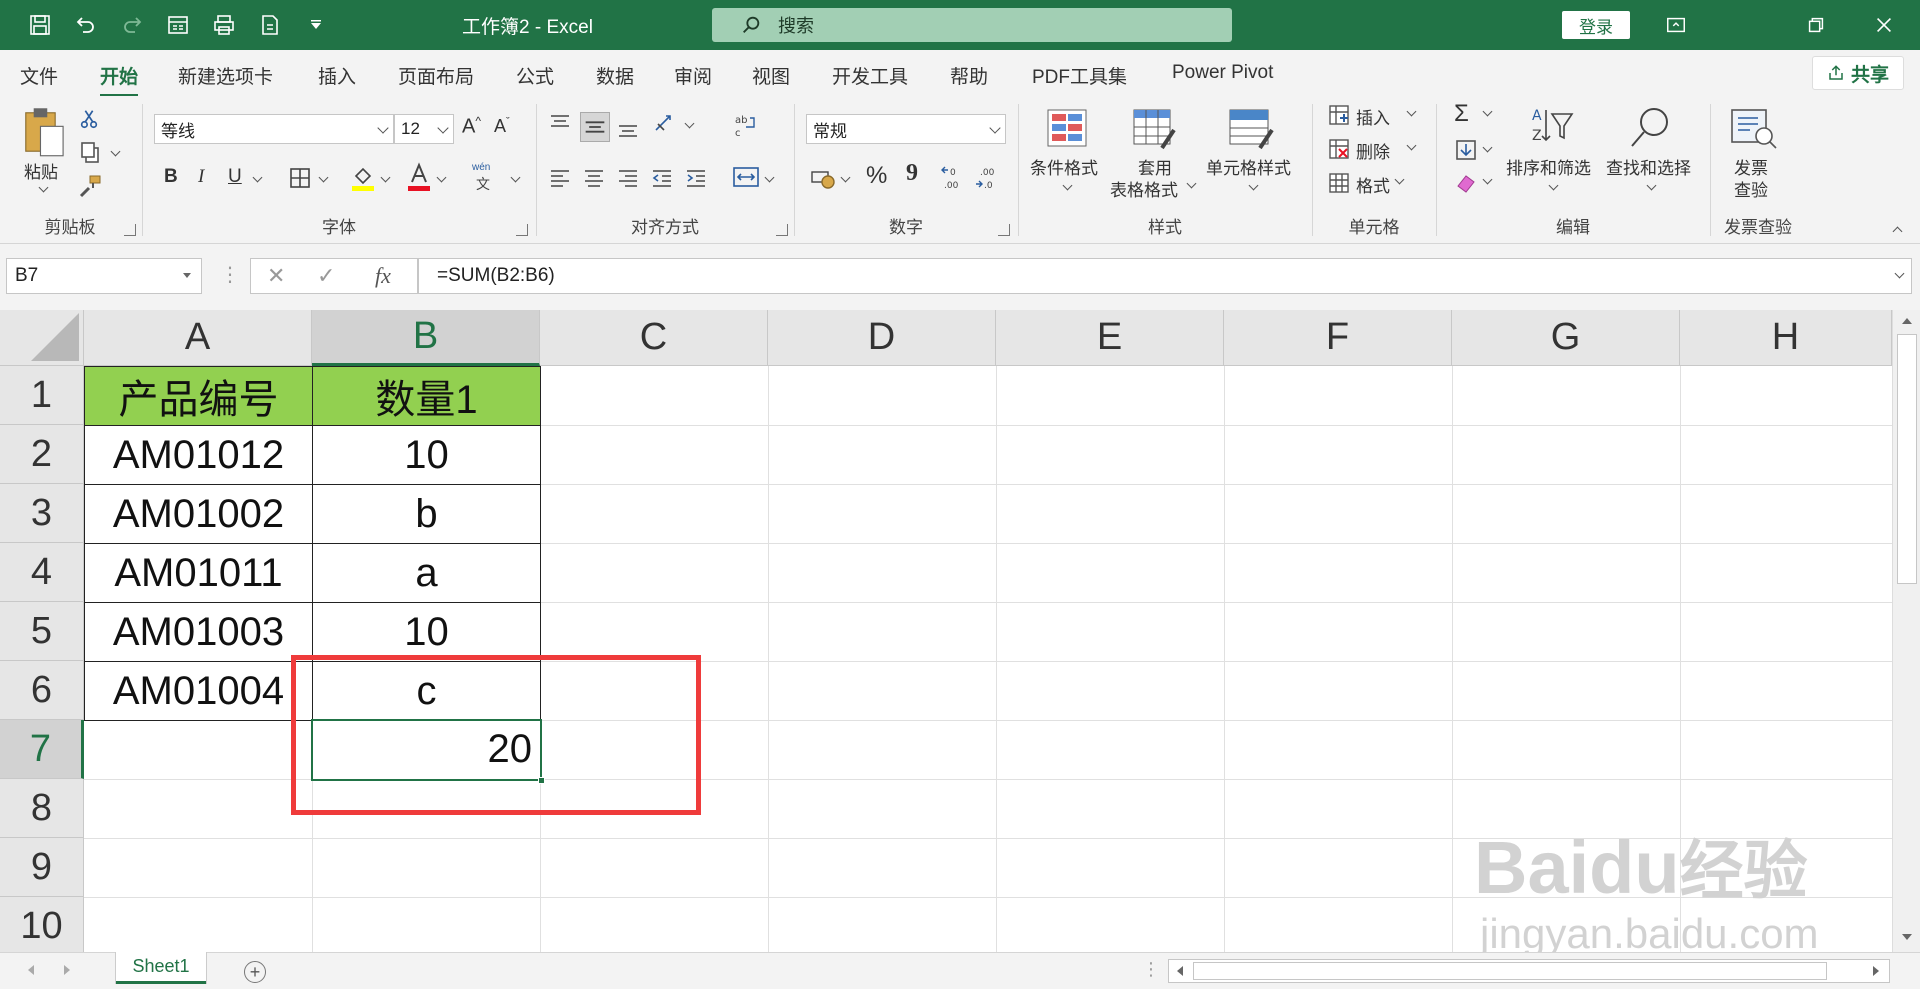  What do you see at coordinates (1466, 183) in the screenshot?
I see `clear-icon` at bounding box center [1466, 183].